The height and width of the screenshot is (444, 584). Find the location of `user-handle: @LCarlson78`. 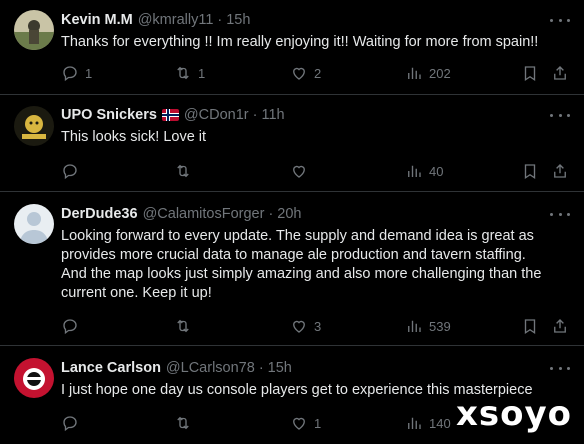

user-handle: @LCarlson78 is located at coordinates (210, 368).